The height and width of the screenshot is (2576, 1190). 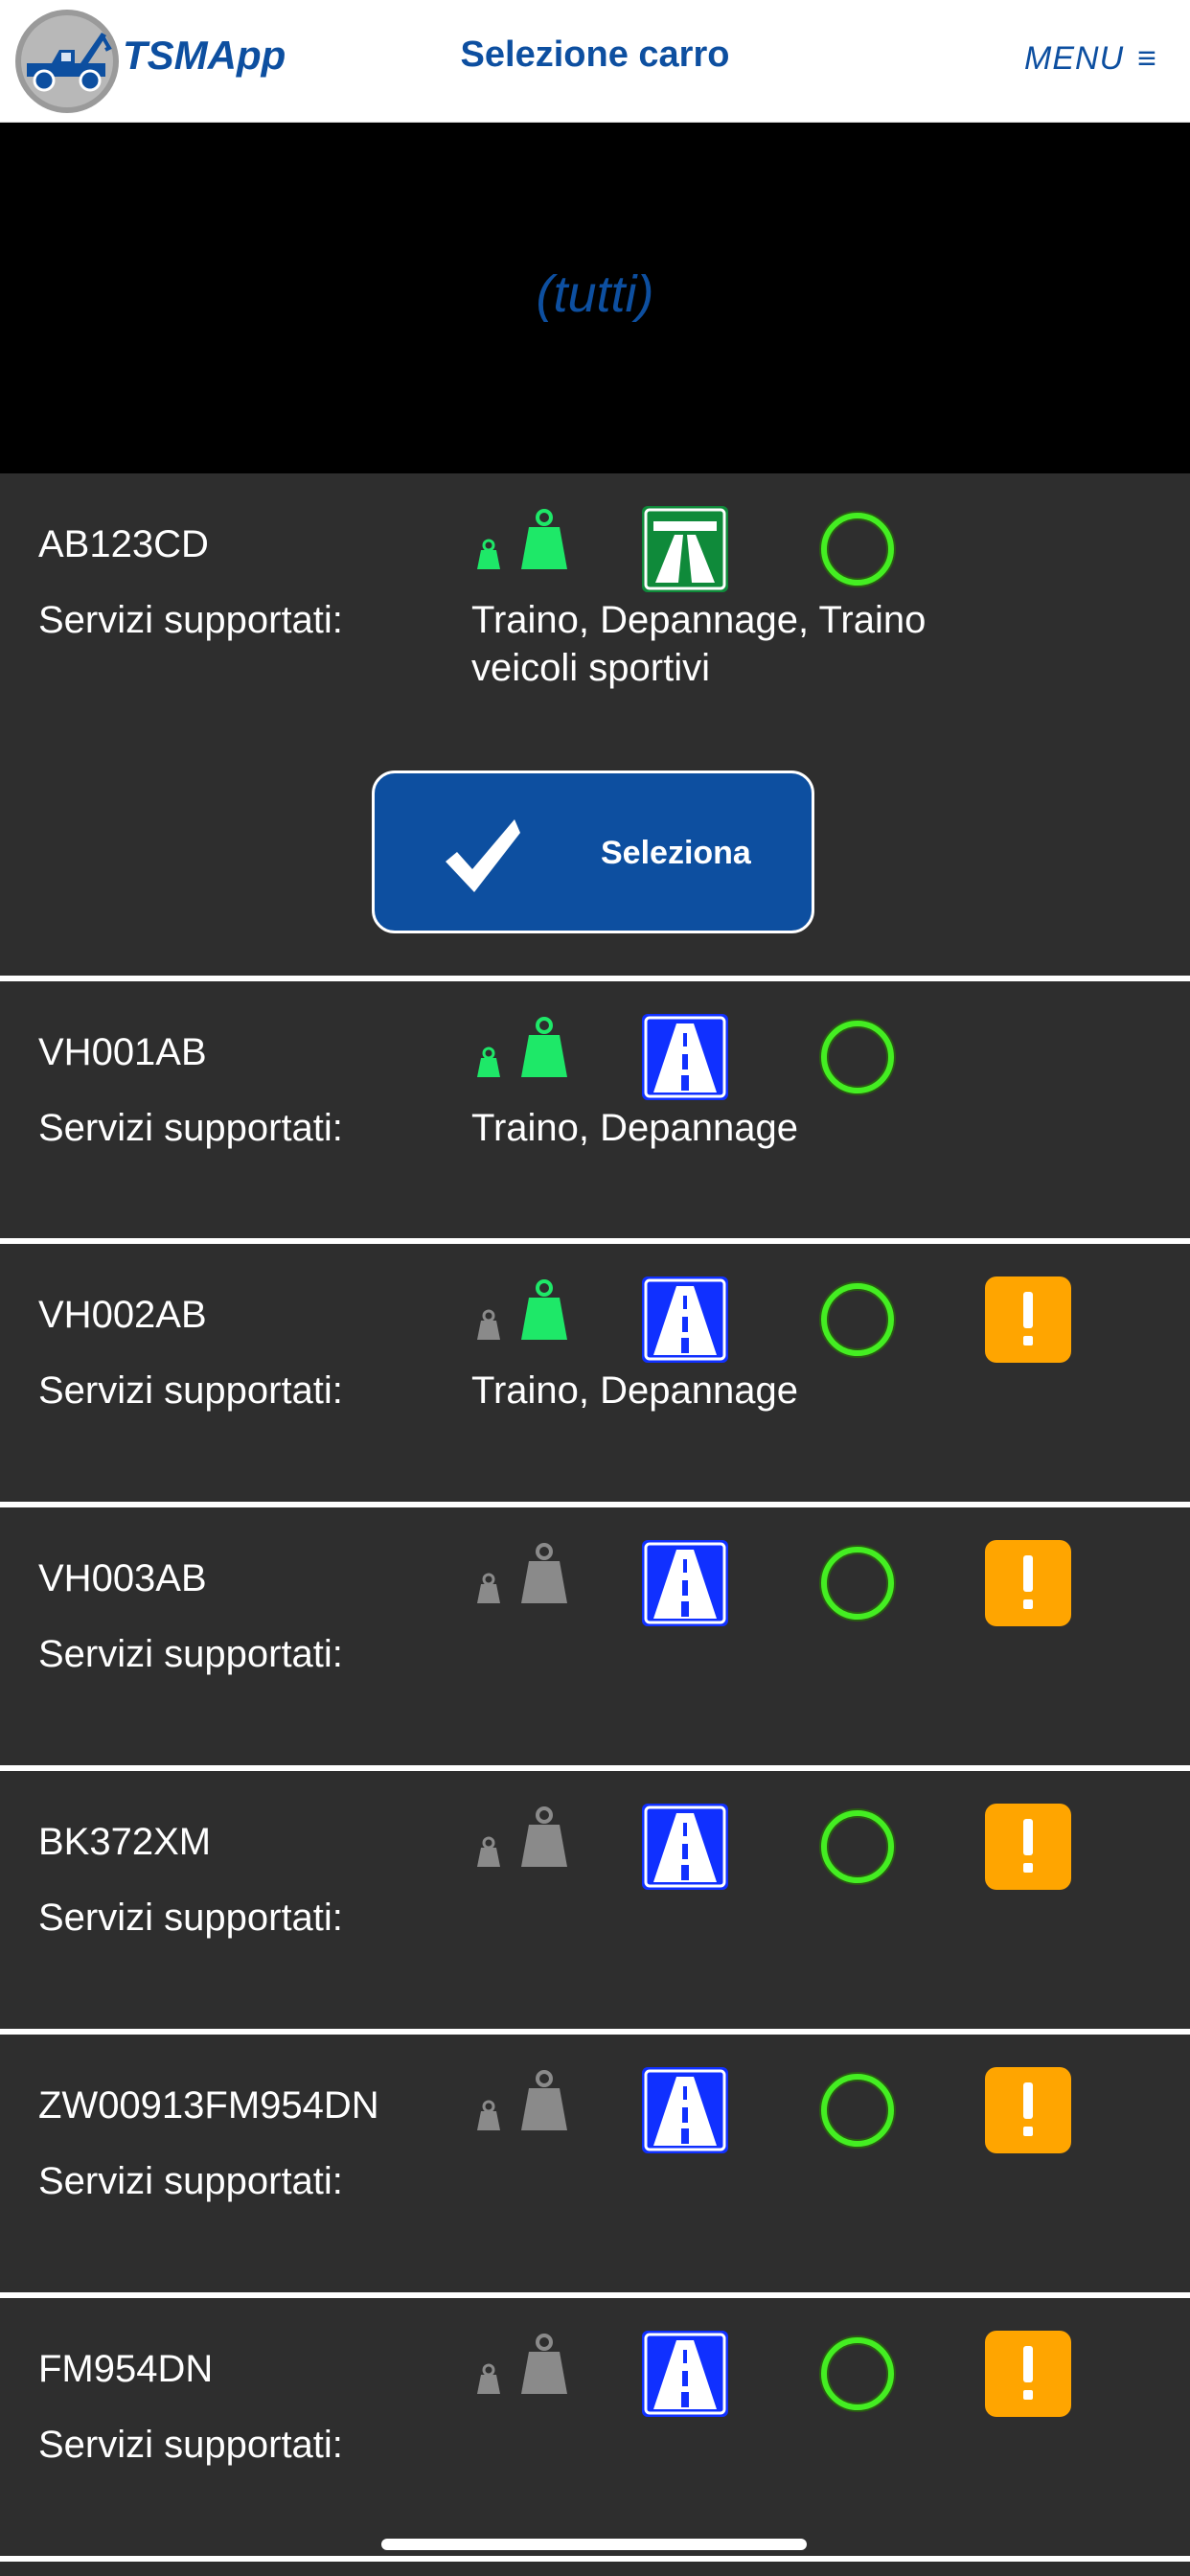 I want to click on truck-card: BK372XM Servizi supportati:, so click(x=595, y=1903).